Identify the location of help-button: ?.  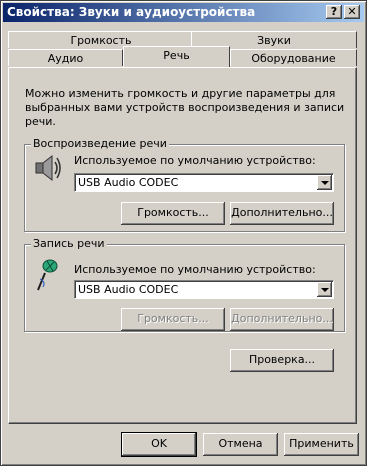
(334, 12).